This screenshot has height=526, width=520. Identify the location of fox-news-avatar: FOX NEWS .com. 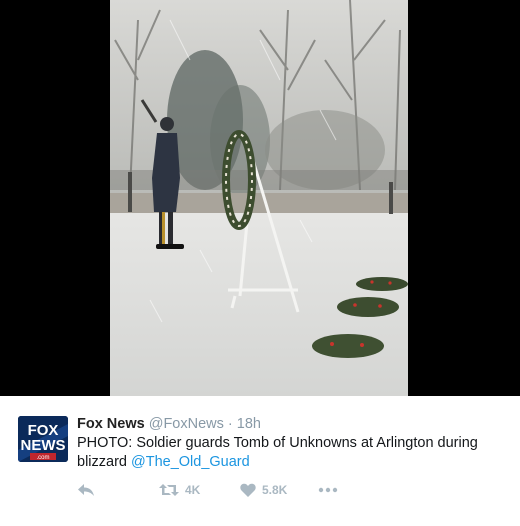
(43, 439).